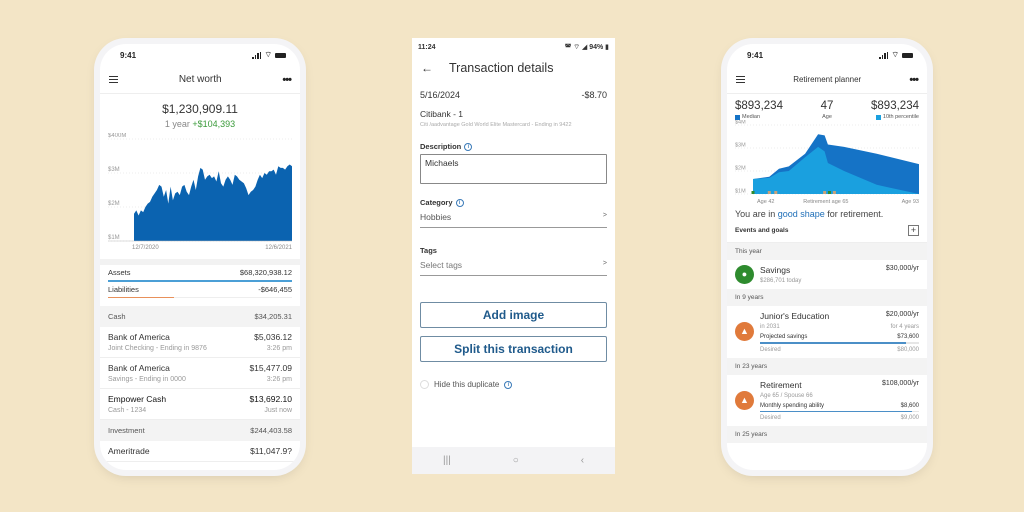 This screenshot has width=1024, height=512. I want to click on x-tick-label: 12/6/2021, so click(278, 248).